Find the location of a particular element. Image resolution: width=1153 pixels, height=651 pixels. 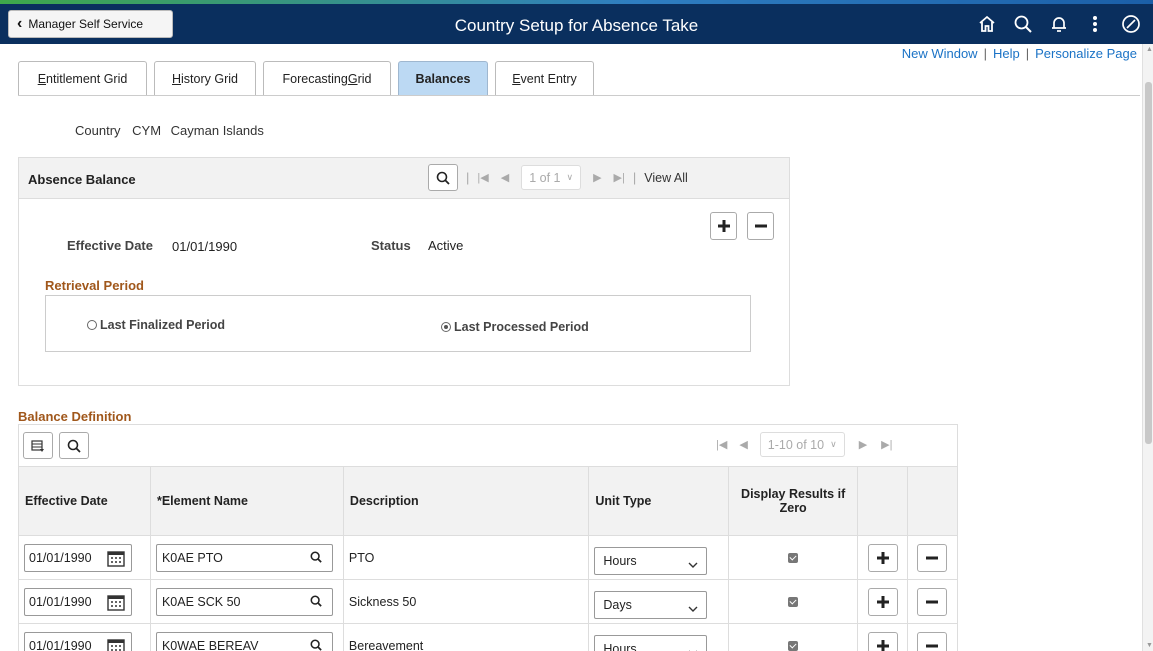

table-row: 01/01/1990 K0AE SCK 50 Sickness 50 Days is located at coordinates (488, 601).